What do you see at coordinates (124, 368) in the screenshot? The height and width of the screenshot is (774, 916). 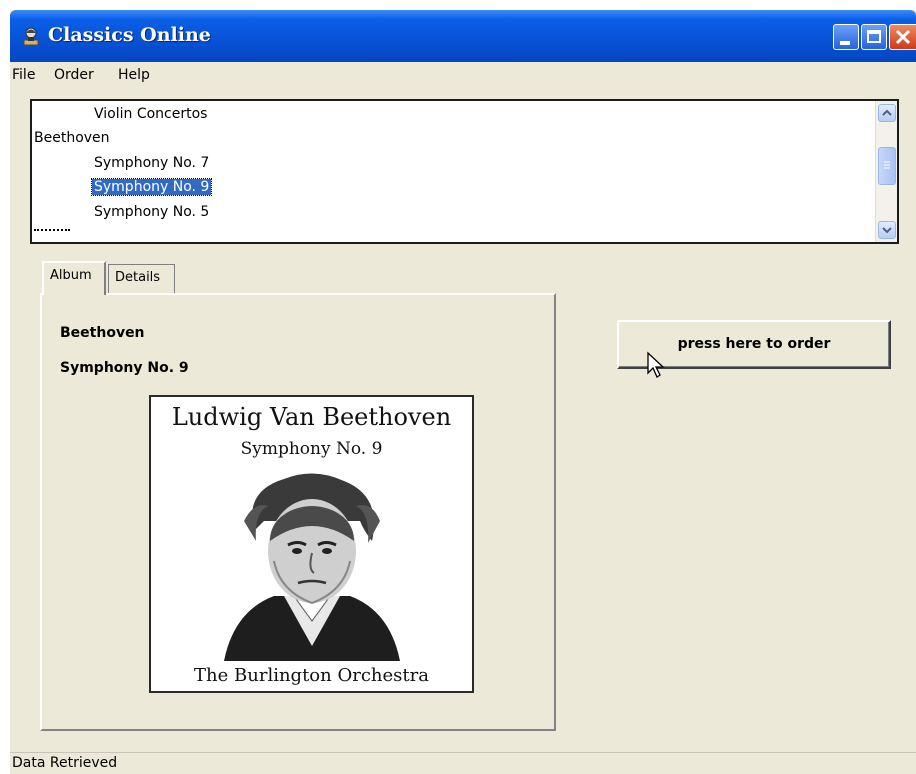 I see `work-label: Symphony No. 9` at bounding box center [124, 368].